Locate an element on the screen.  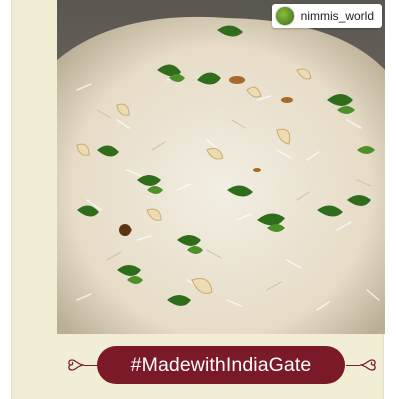
hashtag-banner: #MadewithIndiaGate is located at coordinates (222, 365).